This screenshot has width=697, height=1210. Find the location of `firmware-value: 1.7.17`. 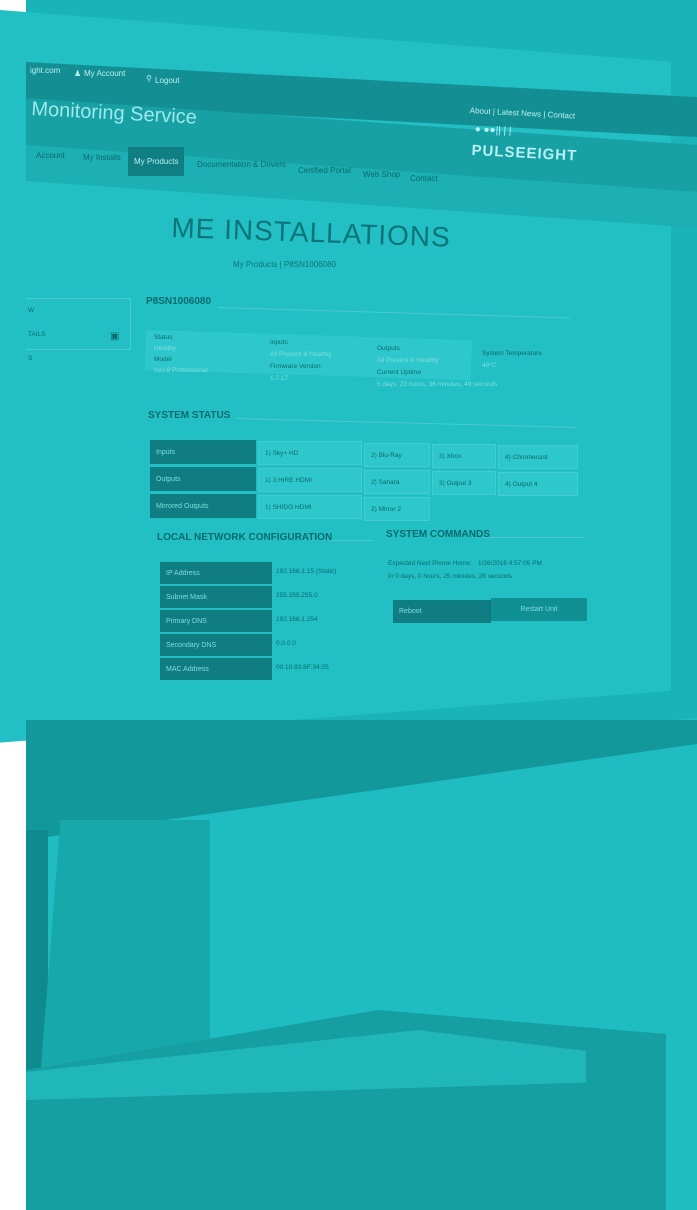

firmware-value: 1.7.17 is located at coordinates (279, 378).